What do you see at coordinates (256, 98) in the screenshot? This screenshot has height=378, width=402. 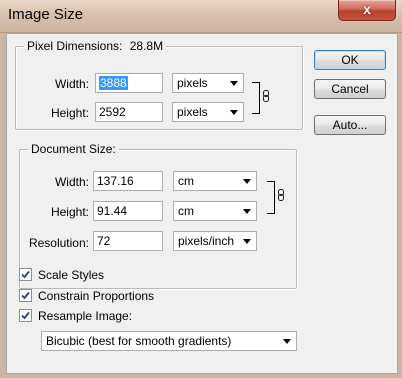 I see `pixel-constrain-bracket` at bounding box center [256, 98].